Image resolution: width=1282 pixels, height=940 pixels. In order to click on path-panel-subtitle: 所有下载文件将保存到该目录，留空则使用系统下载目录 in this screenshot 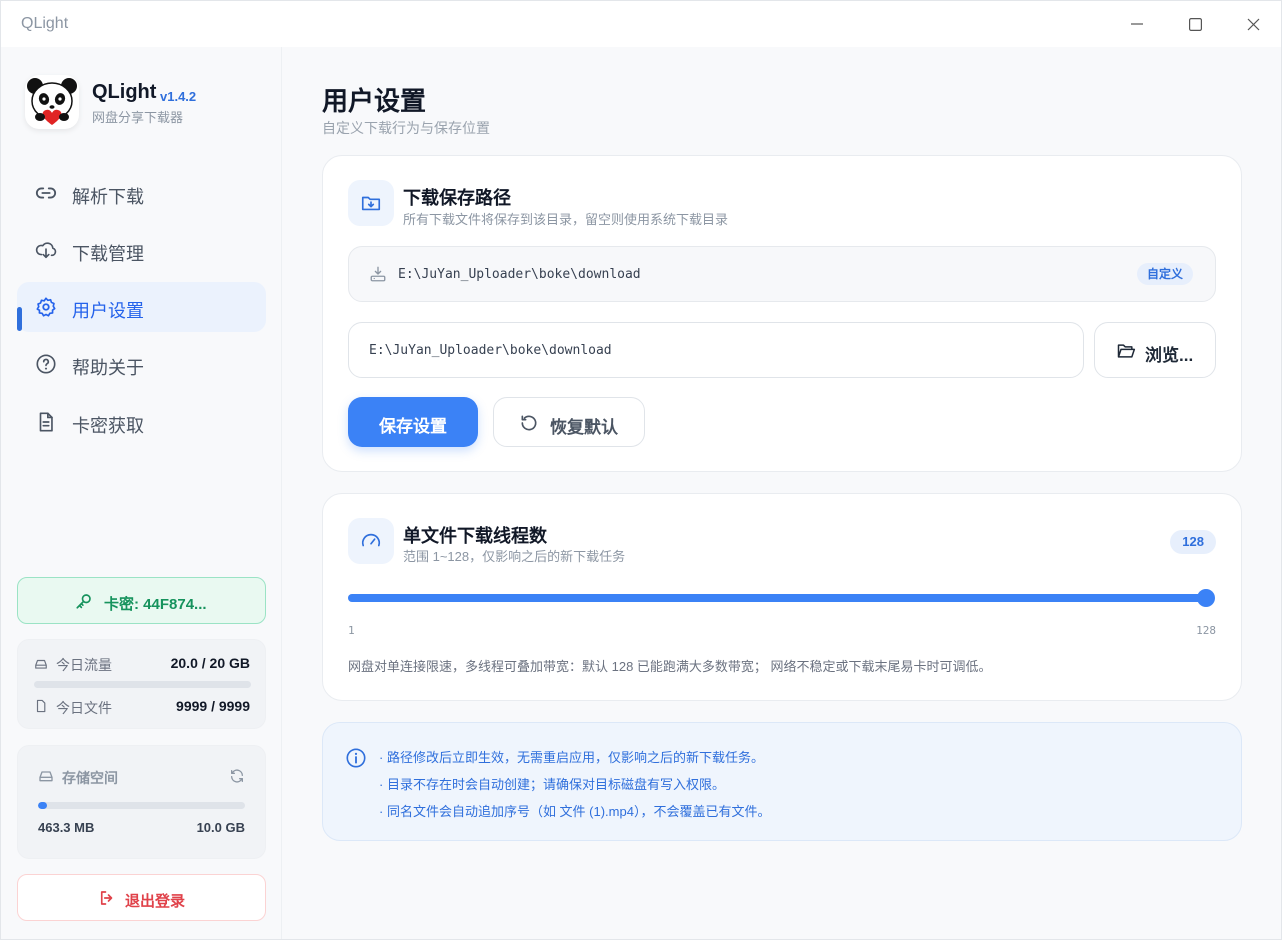, I will do `click(566, 219)`.